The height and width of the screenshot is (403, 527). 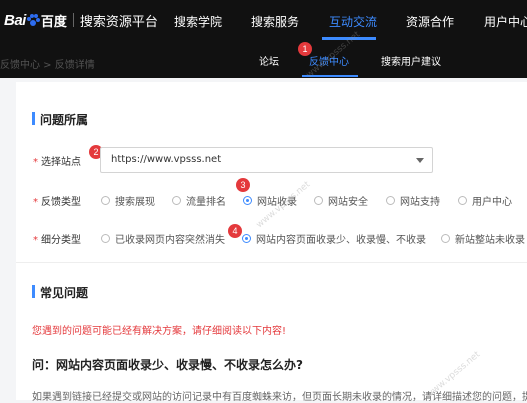 I want to click on radio-content-disappeared: 已收录网页内容突然消失, so click(x=163, y=238).